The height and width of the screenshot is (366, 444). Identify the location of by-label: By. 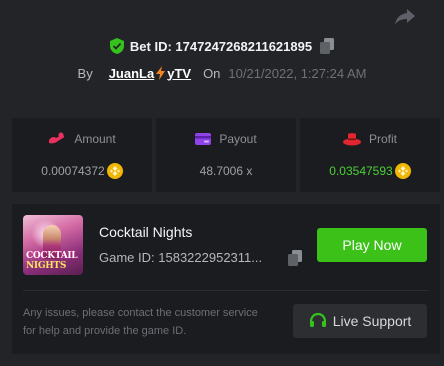
(85, 73).